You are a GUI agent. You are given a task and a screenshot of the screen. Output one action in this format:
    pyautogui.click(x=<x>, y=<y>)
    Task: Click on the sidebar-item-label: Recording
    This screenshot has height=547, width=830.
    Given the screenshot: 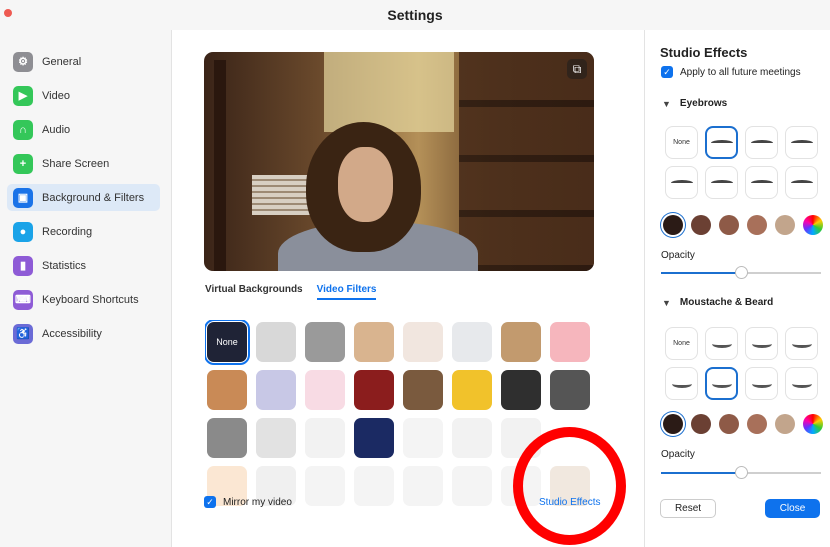 What is the action you would take?
    pyautogui.click(x=67, y=231)
    